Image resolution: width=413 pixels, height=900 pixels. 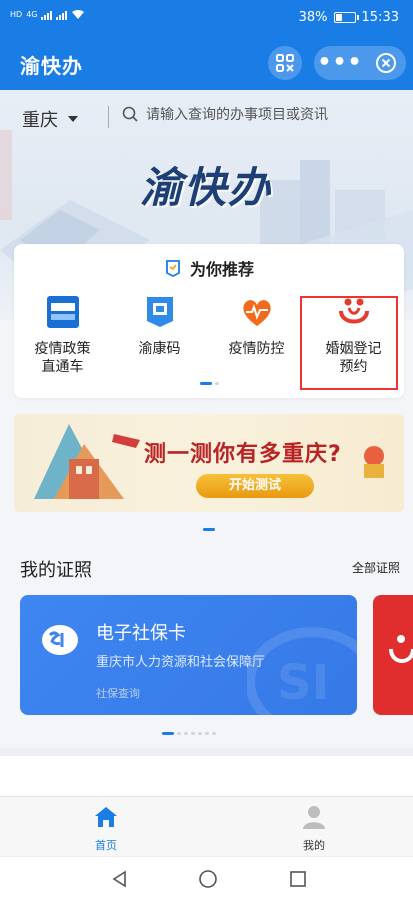 What do you see at coordinates (206, 18) in the screenshot?
I see `status-bar: HD 4G 38% 15:33` at bounding box center [206, 18].